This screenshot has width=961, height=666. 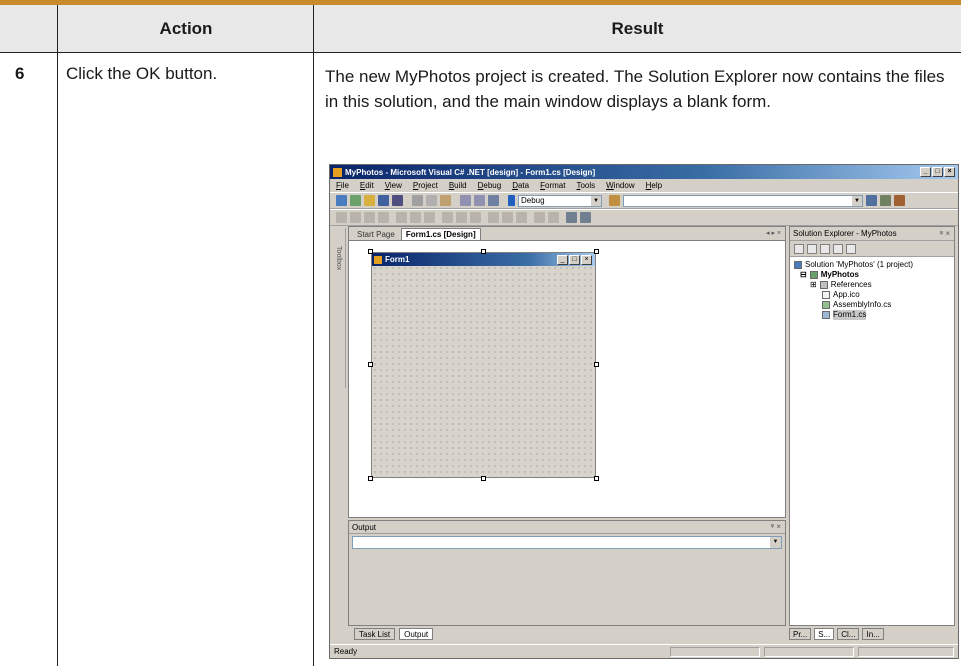 What do you see at coordinates (342, 185) in the screenshot?
I see `menu-file: File` at bounding box center [342, 185].